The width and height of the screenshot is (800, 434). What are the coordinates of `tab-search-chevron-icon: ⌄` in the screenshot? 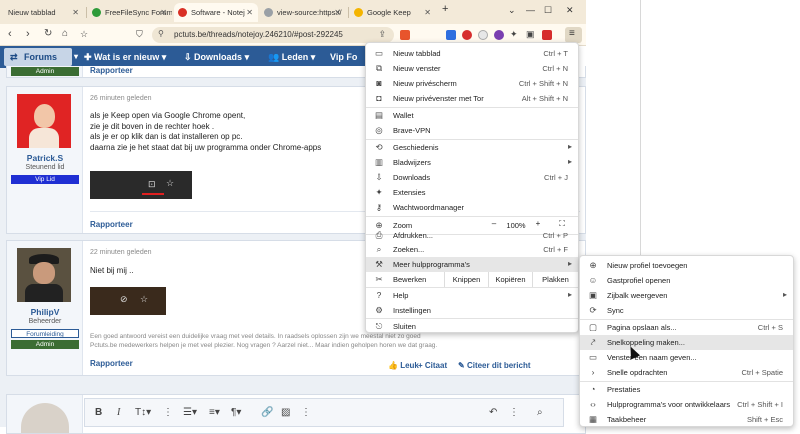 It's located at (512, 10).